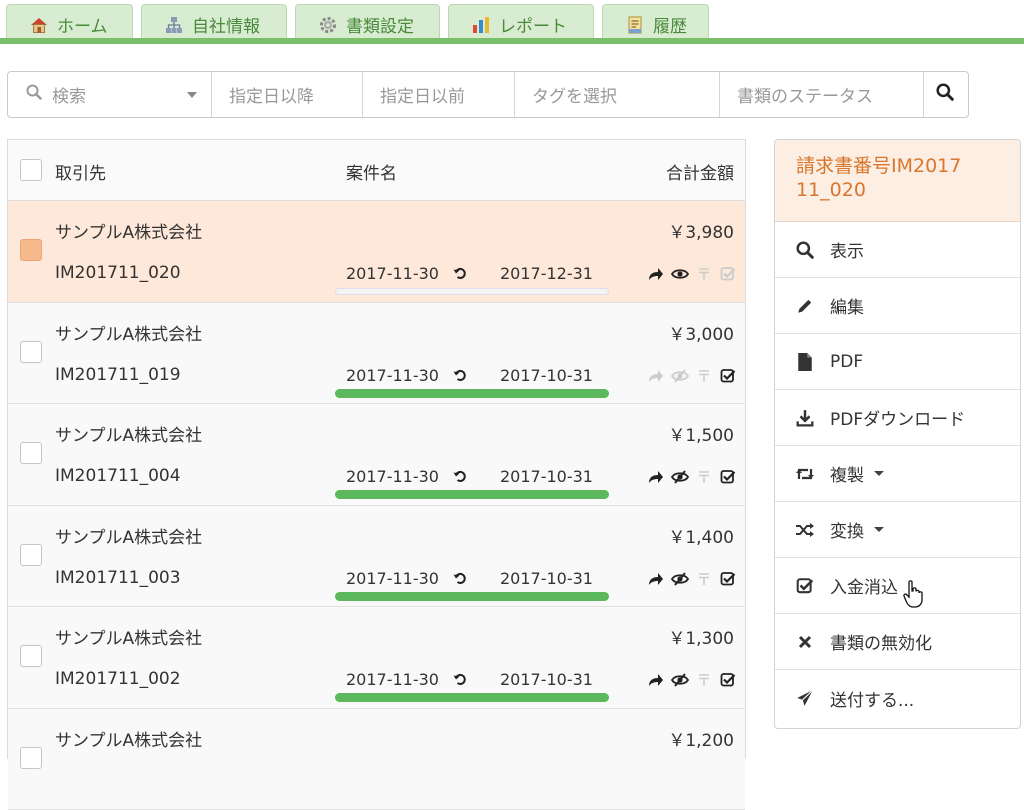  What do you see at coordinates (805, 698) in the screenshot?
I see `send-icon` at bounding box center [805, 698].